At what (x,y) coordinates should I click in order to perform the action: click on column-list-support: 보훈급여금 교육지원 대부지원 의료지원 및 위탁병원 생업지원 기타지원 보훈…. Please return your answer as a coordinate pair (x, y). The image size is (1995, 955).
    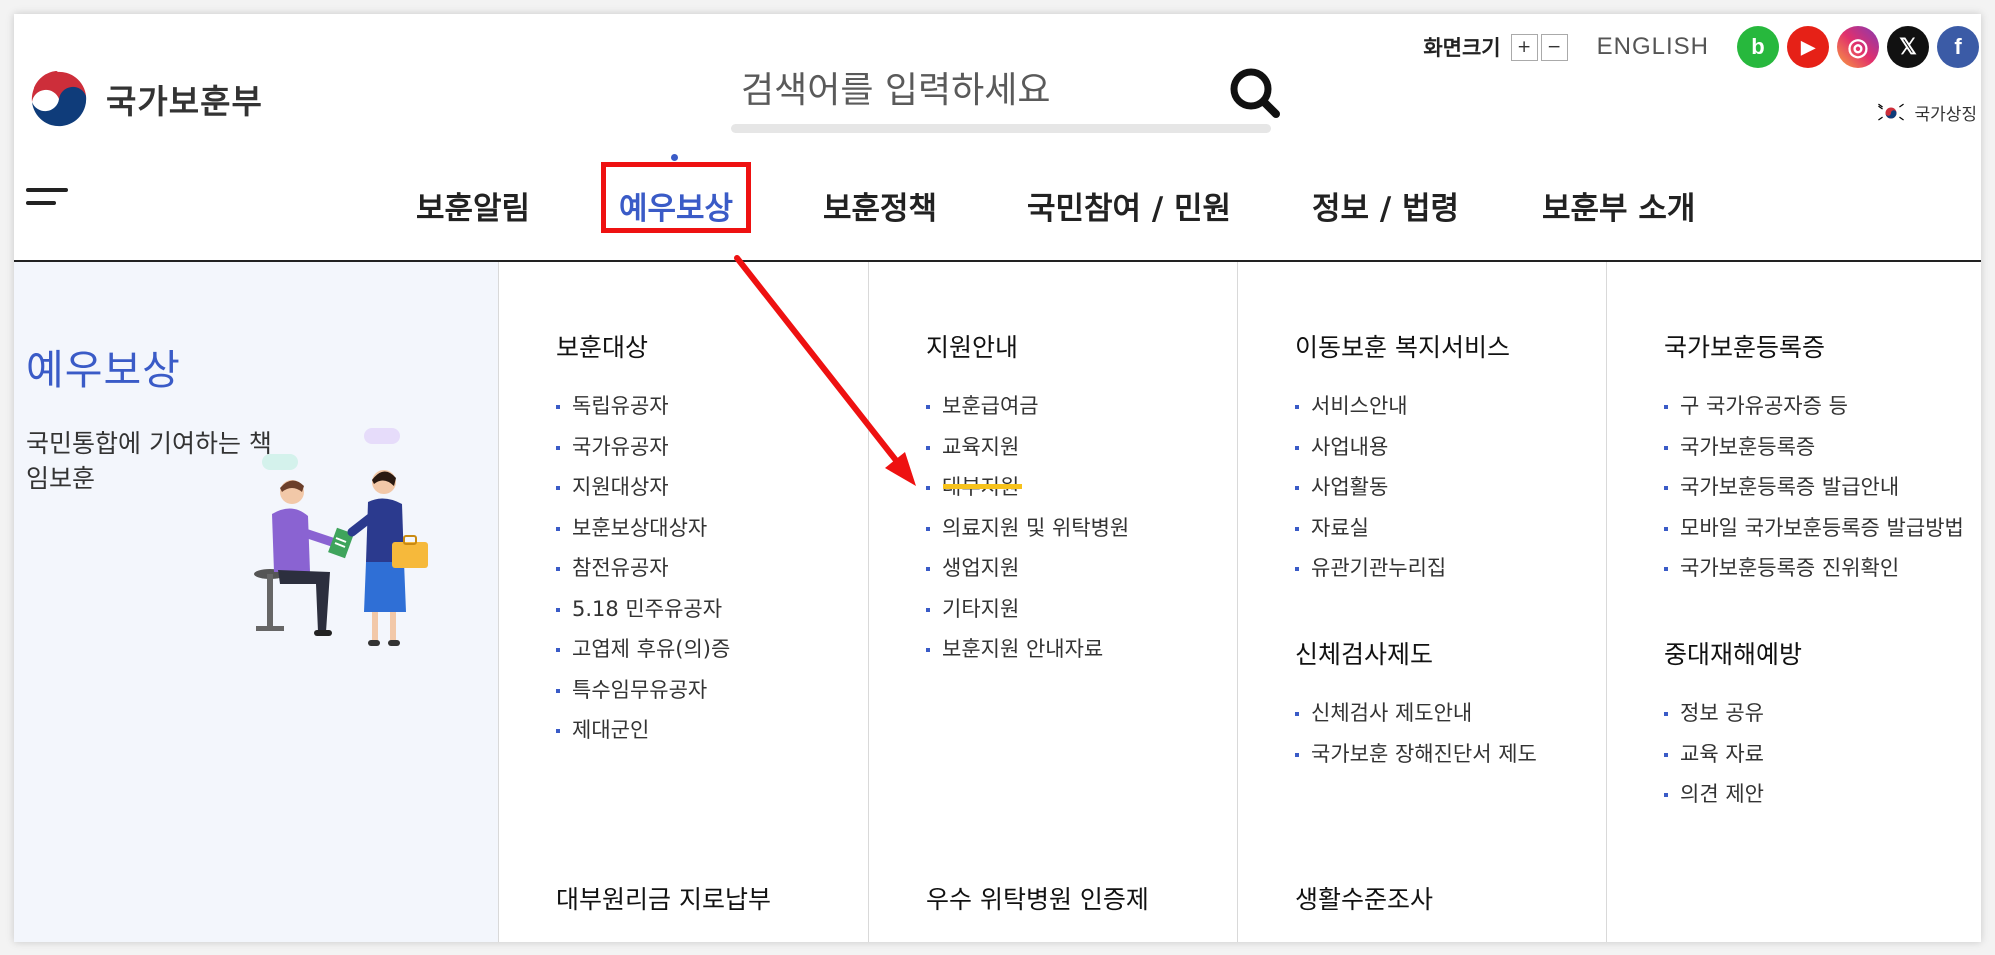
    Looking at the image, I should click on (1027, 528).